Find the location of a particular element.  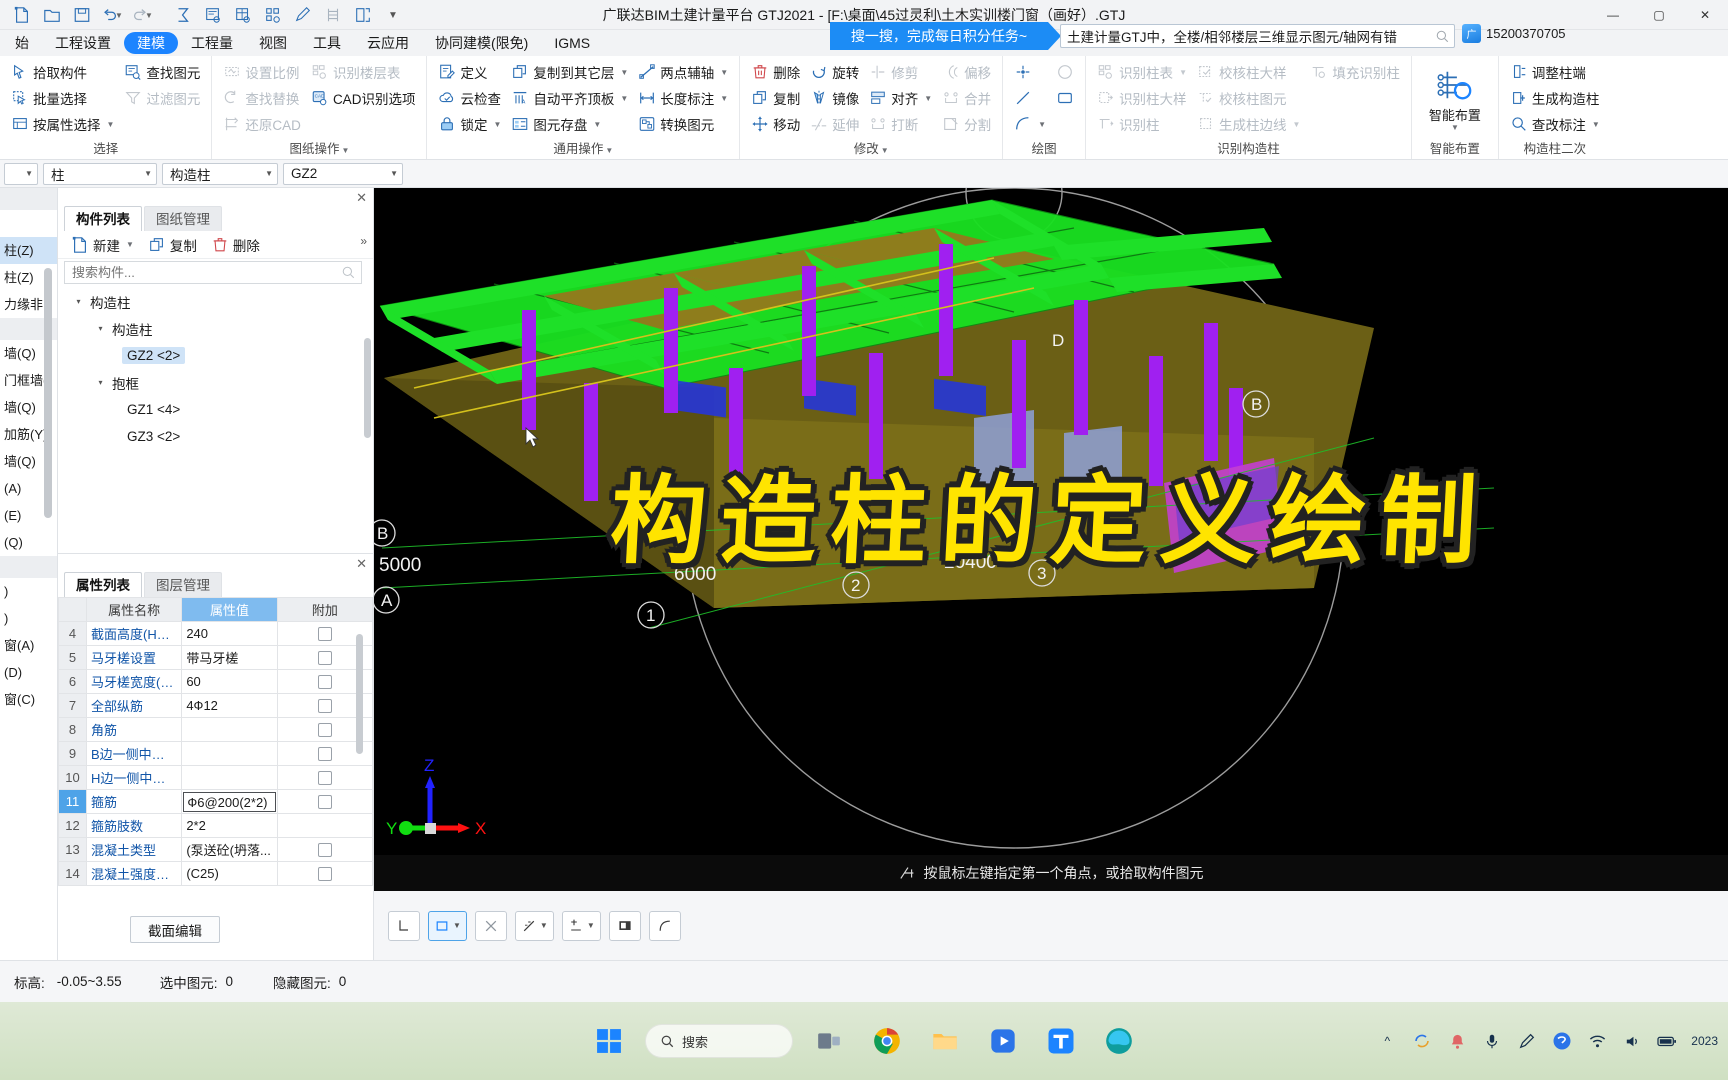

menu-item-modeling: 建模 is located at coordinates (151, 43).